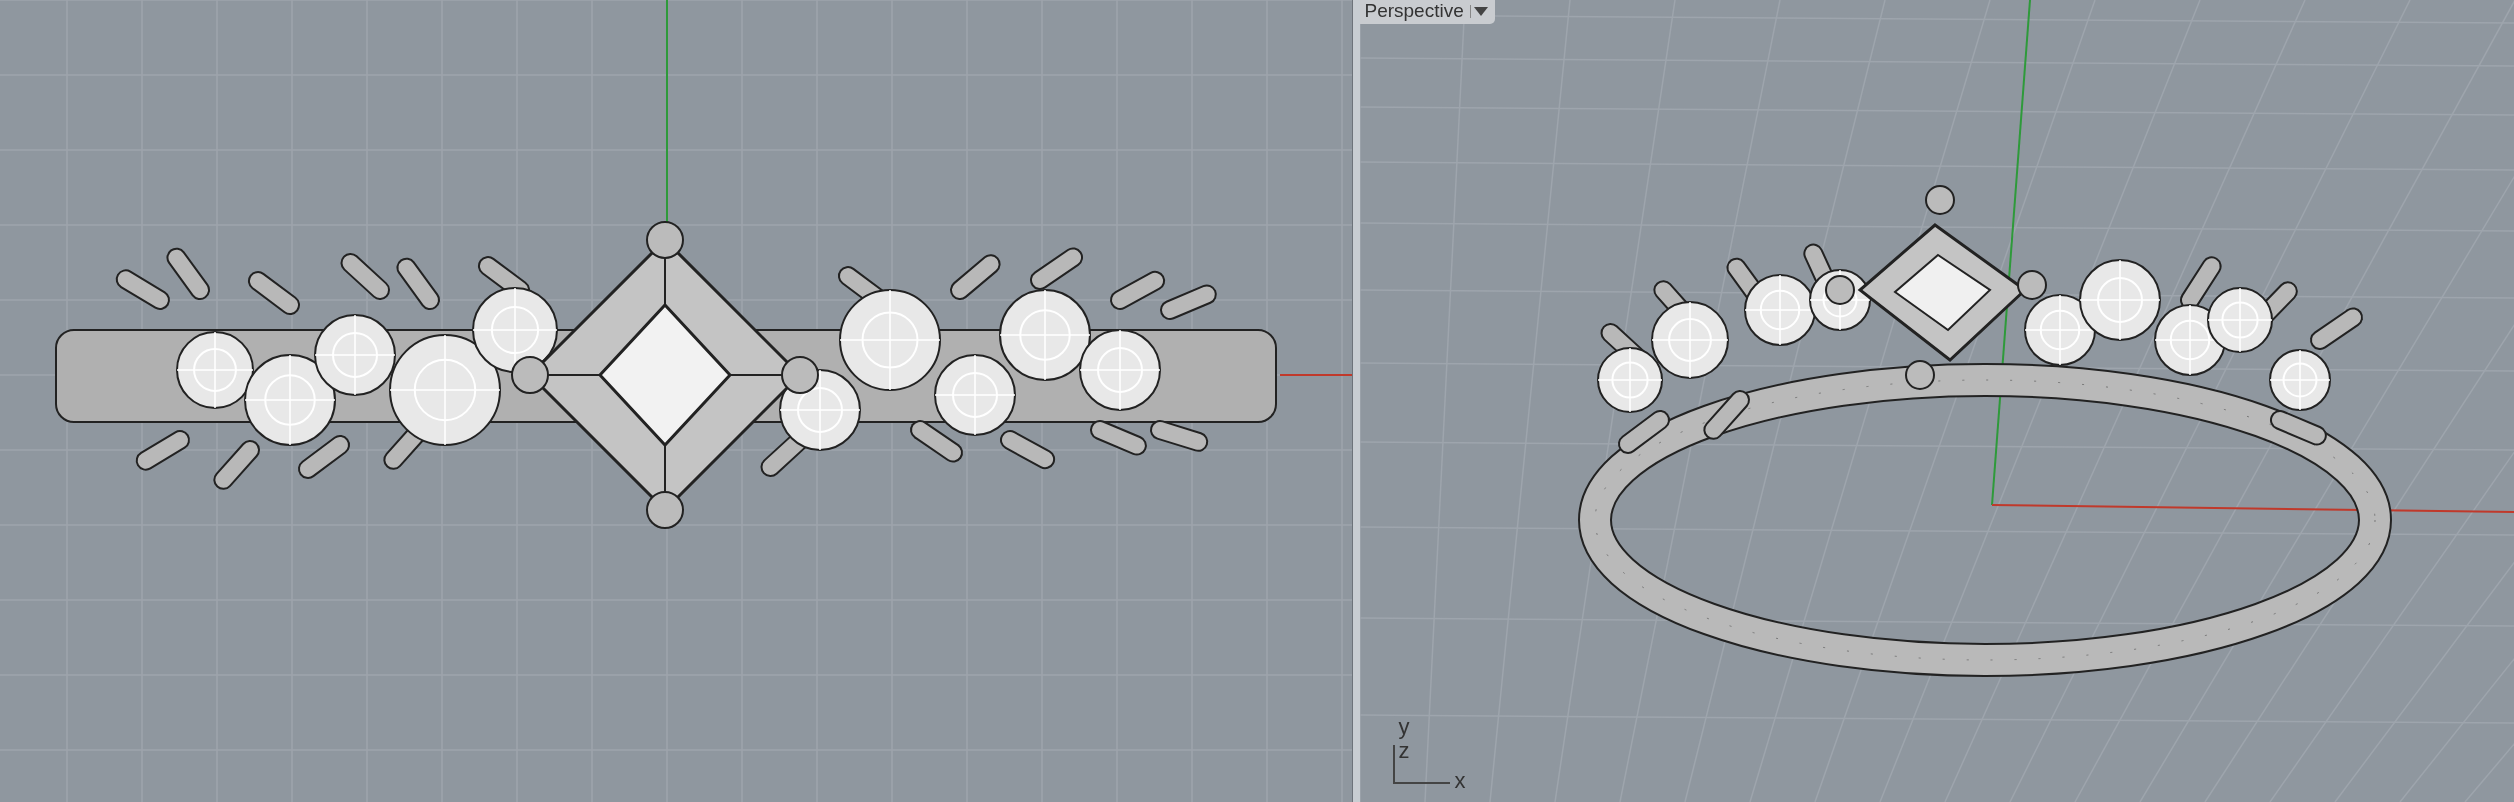 This screenshot has height=802, width=2514. Describe the element at coordinates (1460, 781) in the screenshot. I see `axis-label: x` at that location.